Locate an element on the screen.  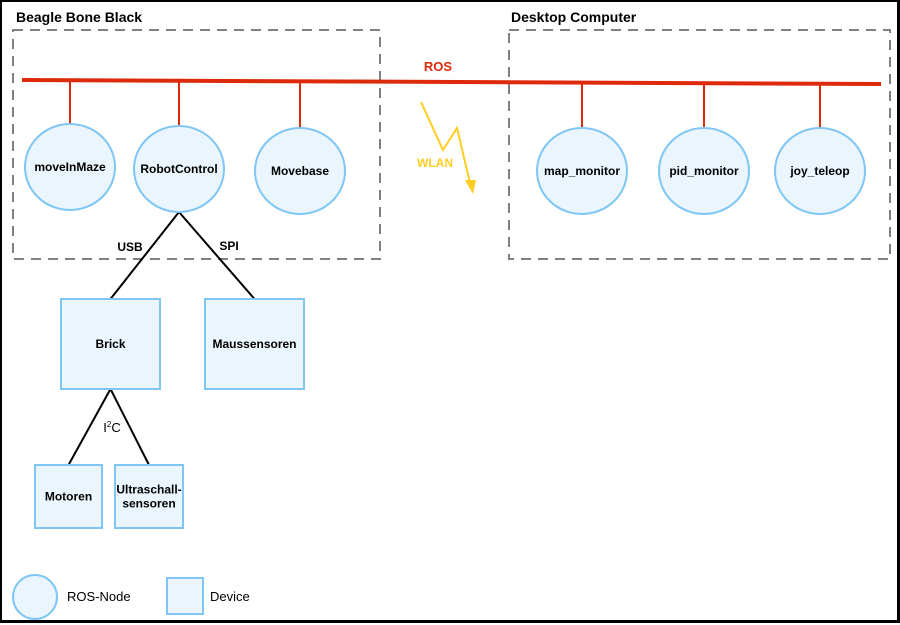
link-label-usb: USB is located at coordinates (130, 247).